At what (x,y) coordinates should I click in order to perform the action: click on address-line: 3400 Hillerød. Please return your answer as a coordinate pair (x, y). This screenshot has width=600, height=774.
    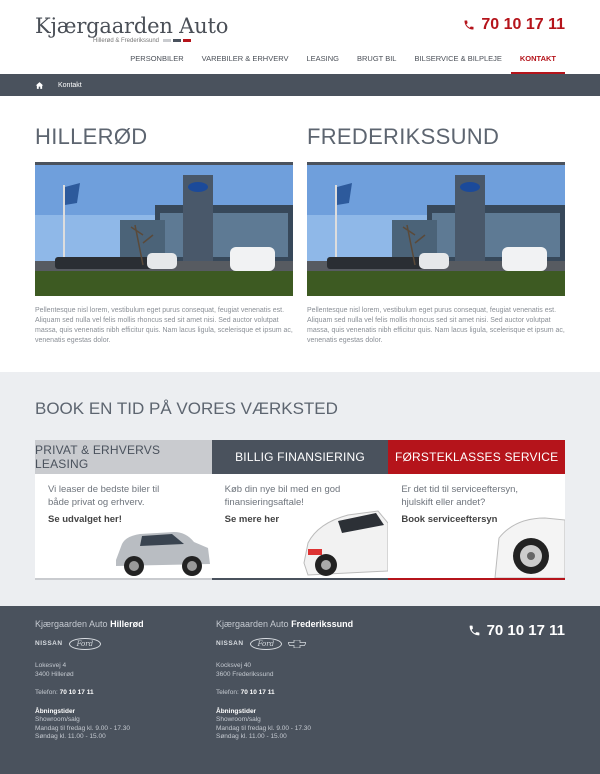
    Looking at the image, I should click on (54, 674).